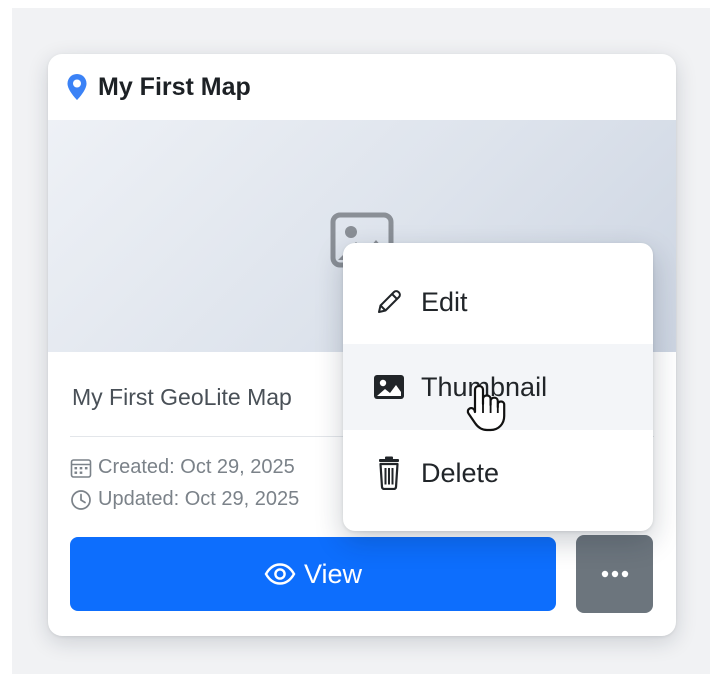 This screenshot has height=674, width=710. I want to click on updated-text: Updated: Oct 29, 2025, so click(199, 499).